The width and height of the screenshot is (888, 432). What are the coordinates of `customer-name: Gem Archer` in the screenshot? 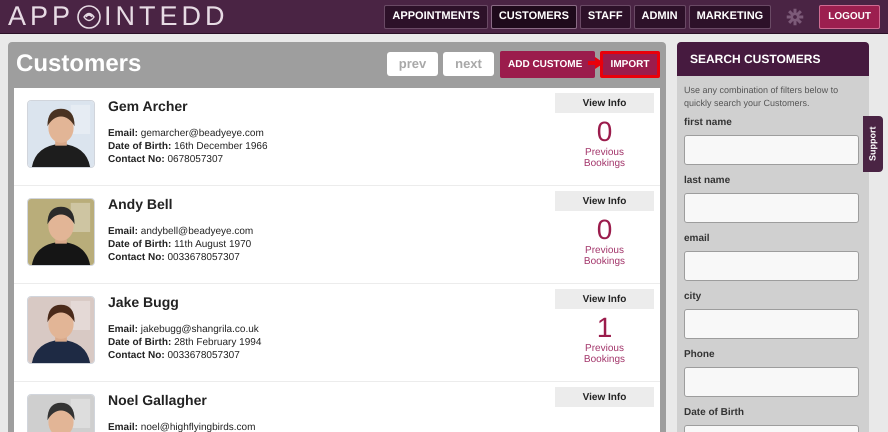 It's located at (148, 106).